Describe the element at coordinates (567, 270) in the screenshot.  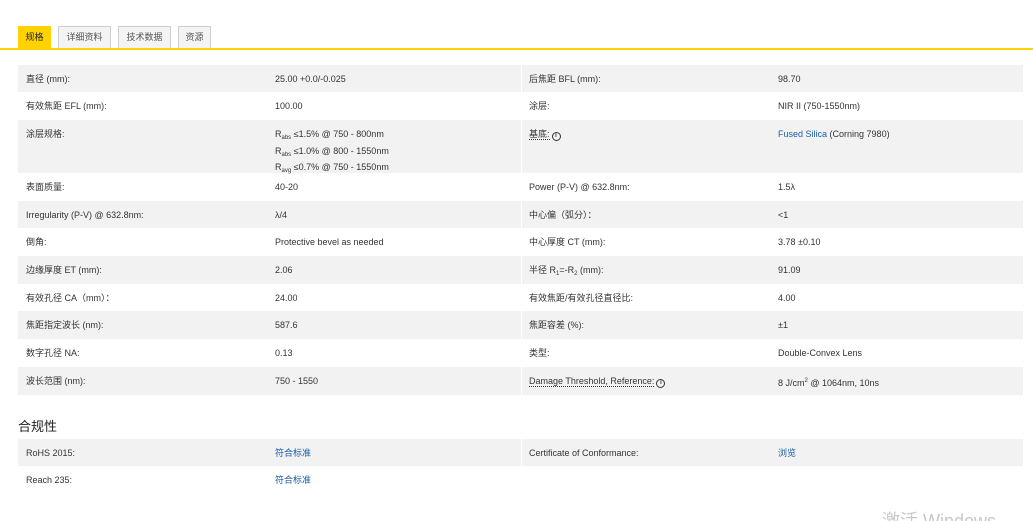
I see `radius-label-mid: =-R` at that location.